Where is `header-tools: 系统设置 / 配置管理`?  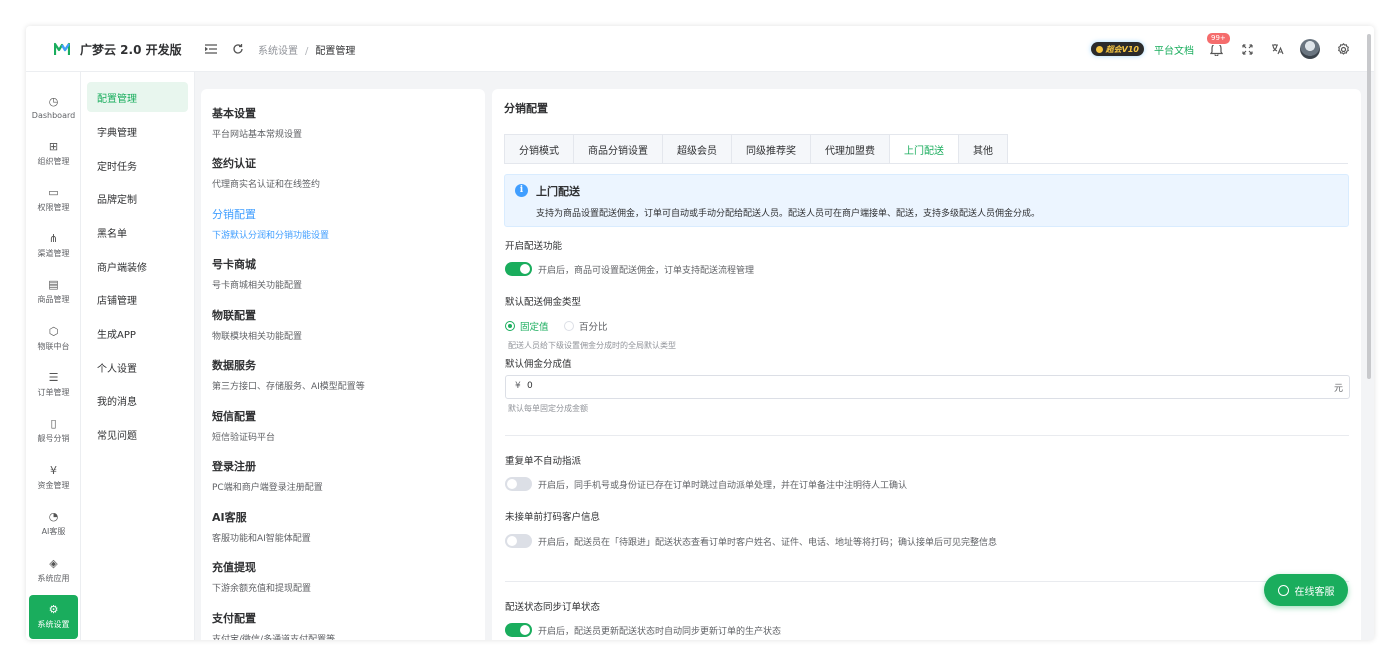 header-tools: 系统设置 / 配置管理 is located at coordinates (279, 49).